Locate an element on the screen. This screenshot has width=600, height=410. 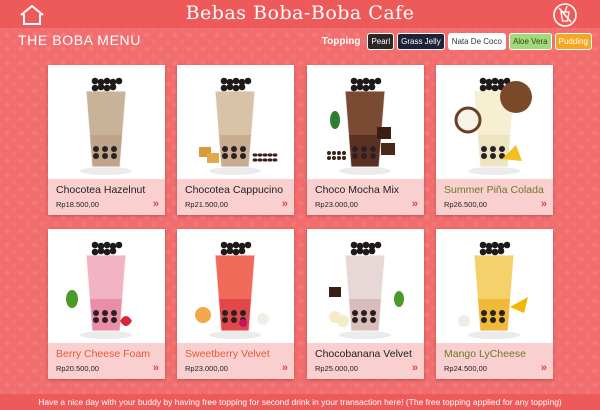
product-name: Chocotea Cappucino is located at coordinates (234, 190).